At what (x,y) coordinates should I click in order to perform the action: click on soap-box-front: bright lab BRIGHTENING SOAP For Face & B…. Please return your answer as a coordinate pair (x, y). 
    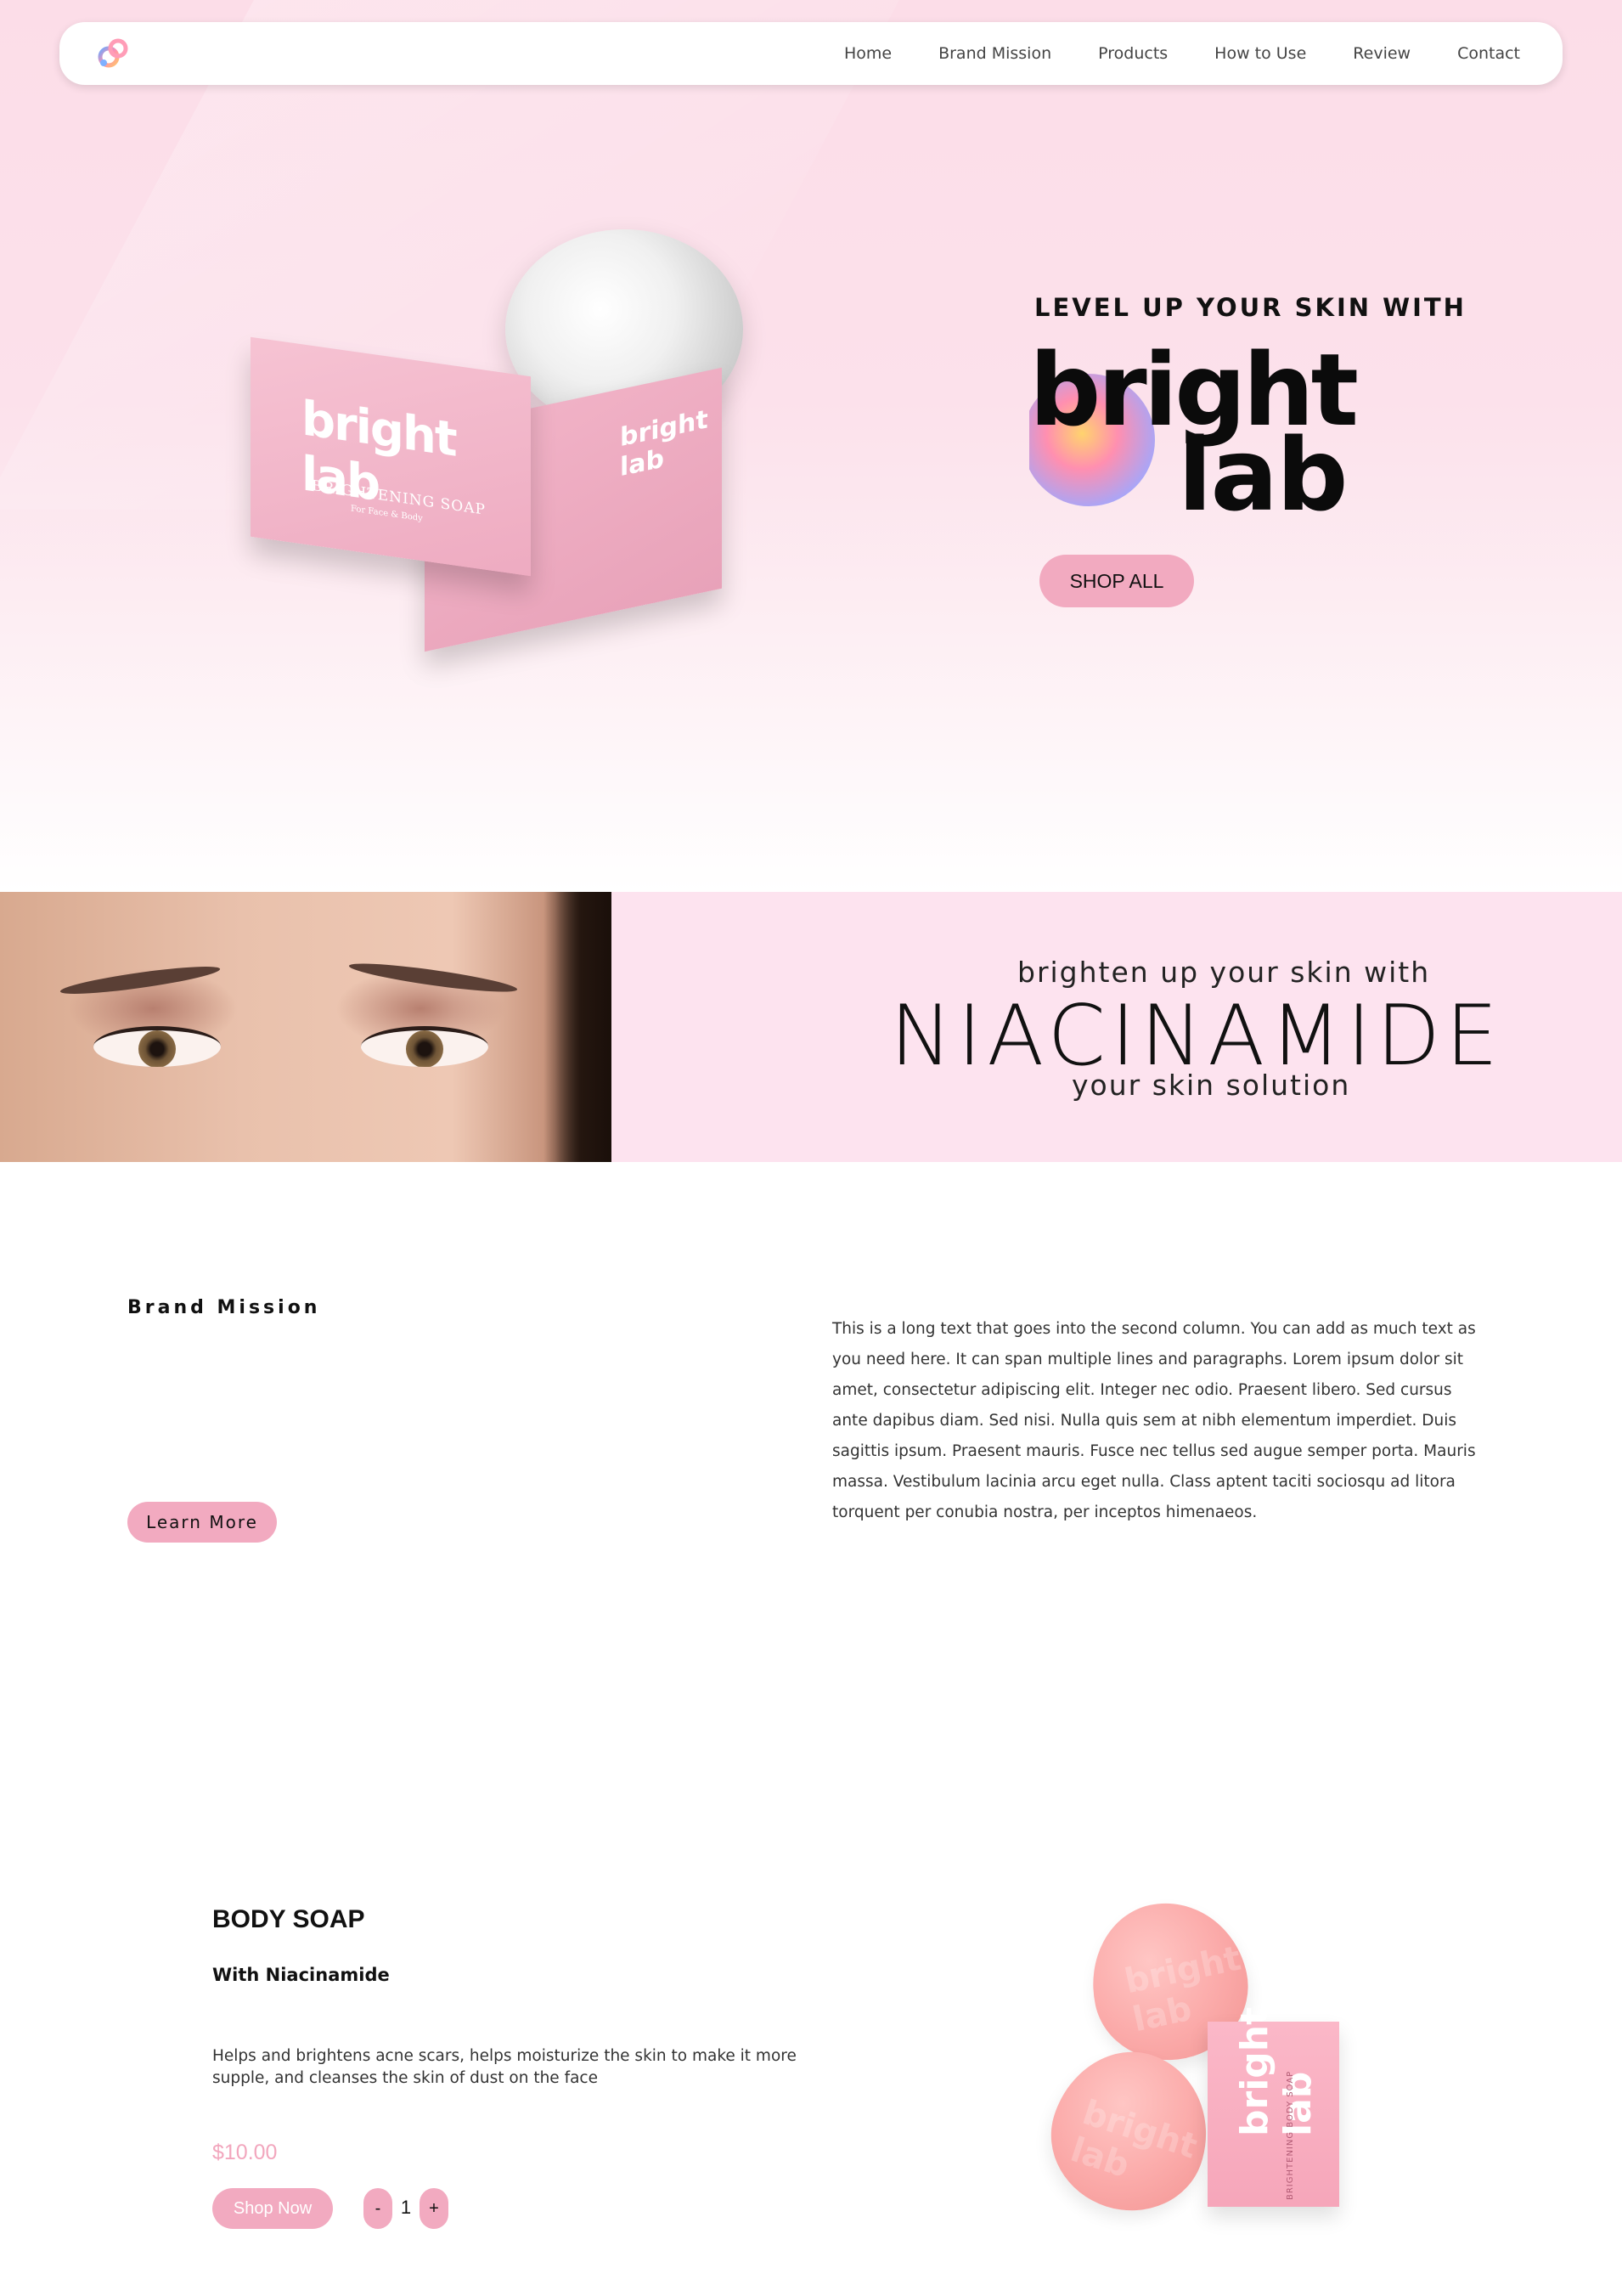
    Looking at the image, I should click on (391, 456).